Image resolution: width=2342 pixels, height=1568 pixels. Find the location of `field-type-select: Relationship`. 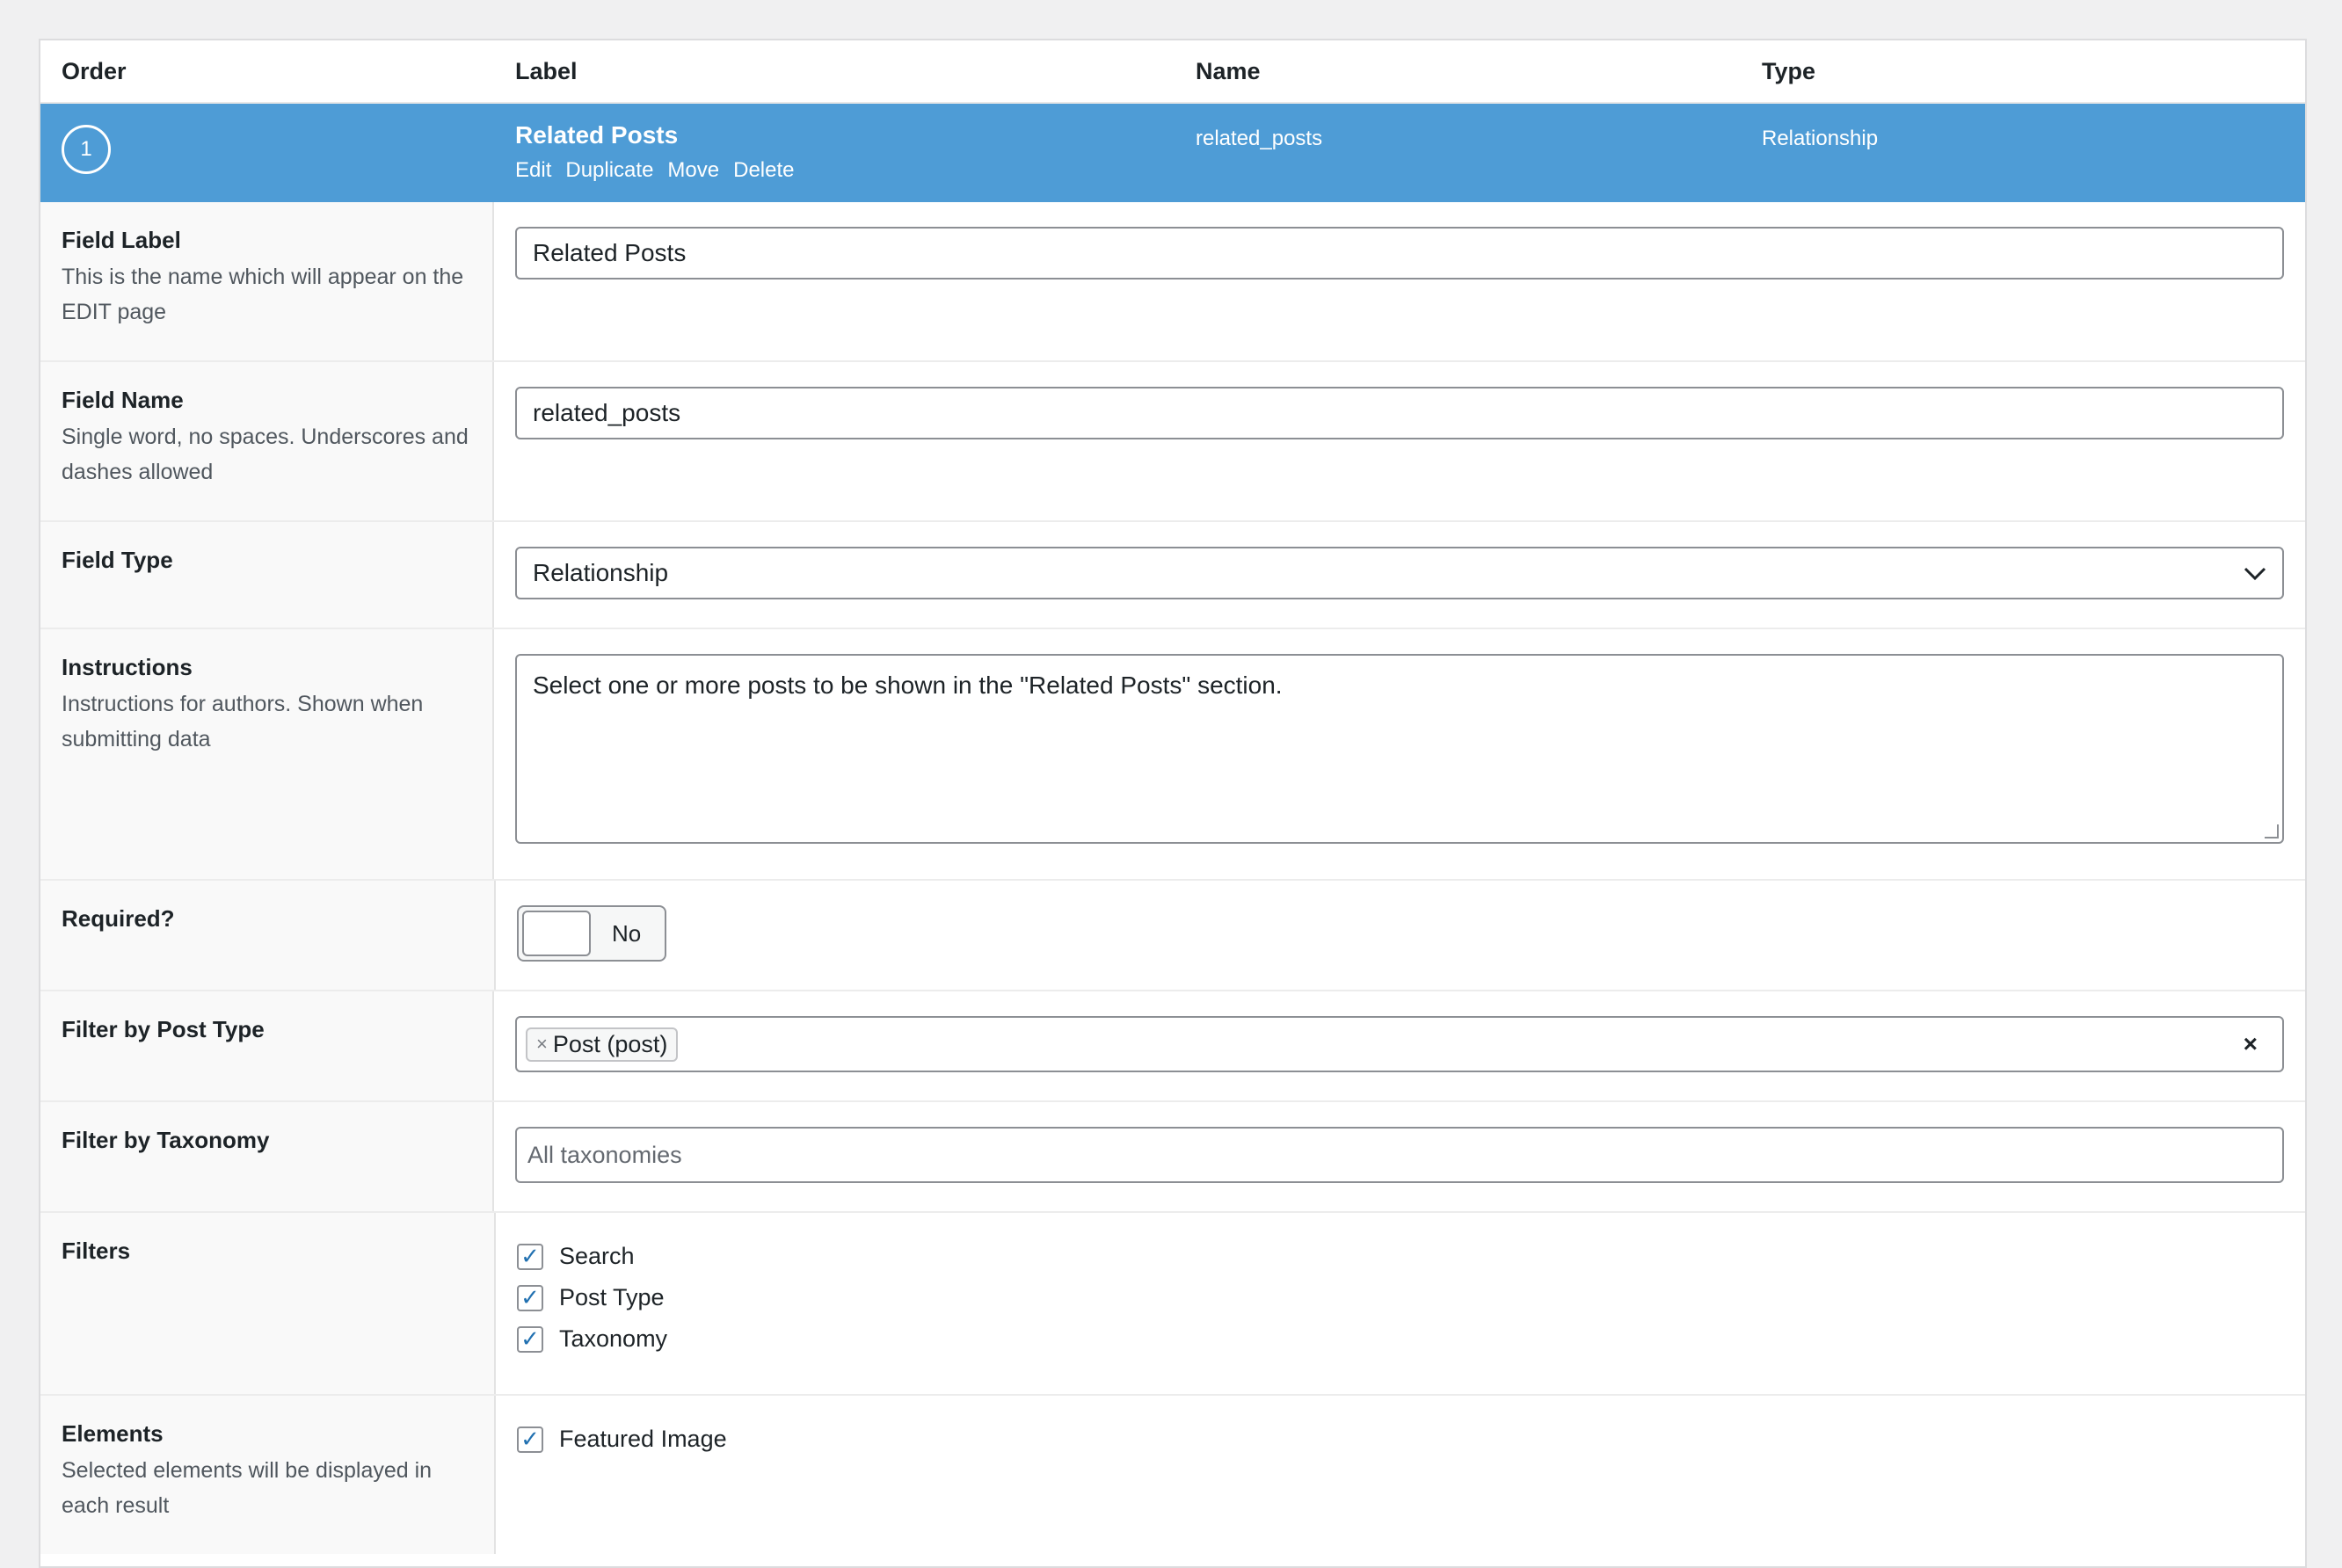

field-type-select: Relationship is located at coordinates (1399, 573).